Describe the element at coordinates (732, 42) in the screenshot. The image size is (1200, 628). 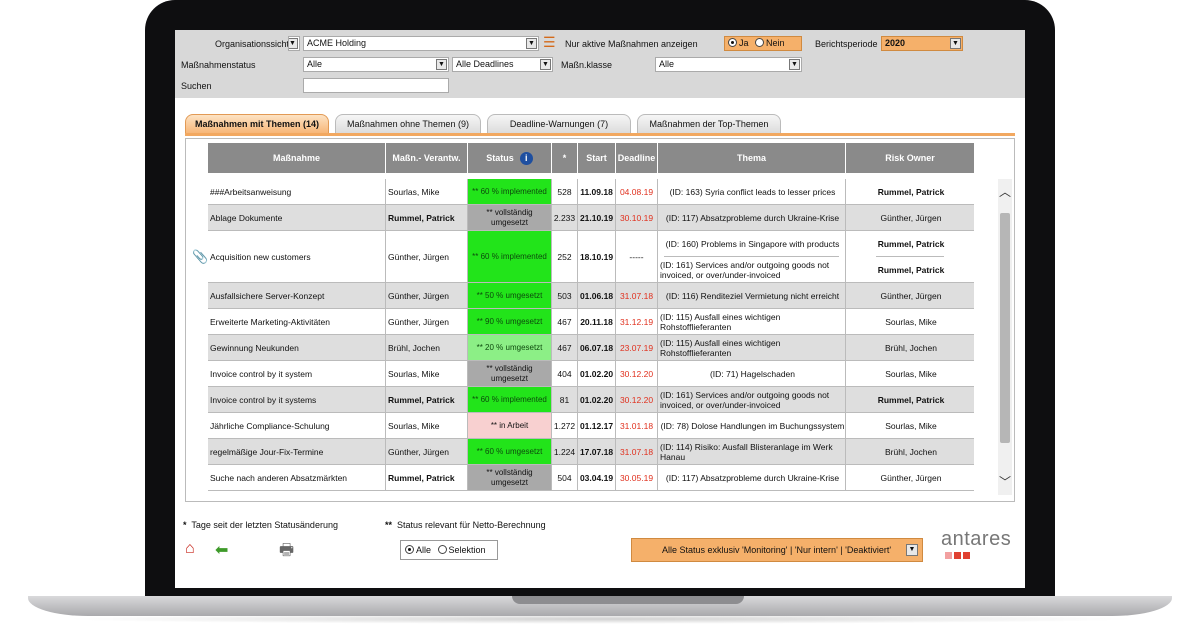
I see `radio-ja` at that location.